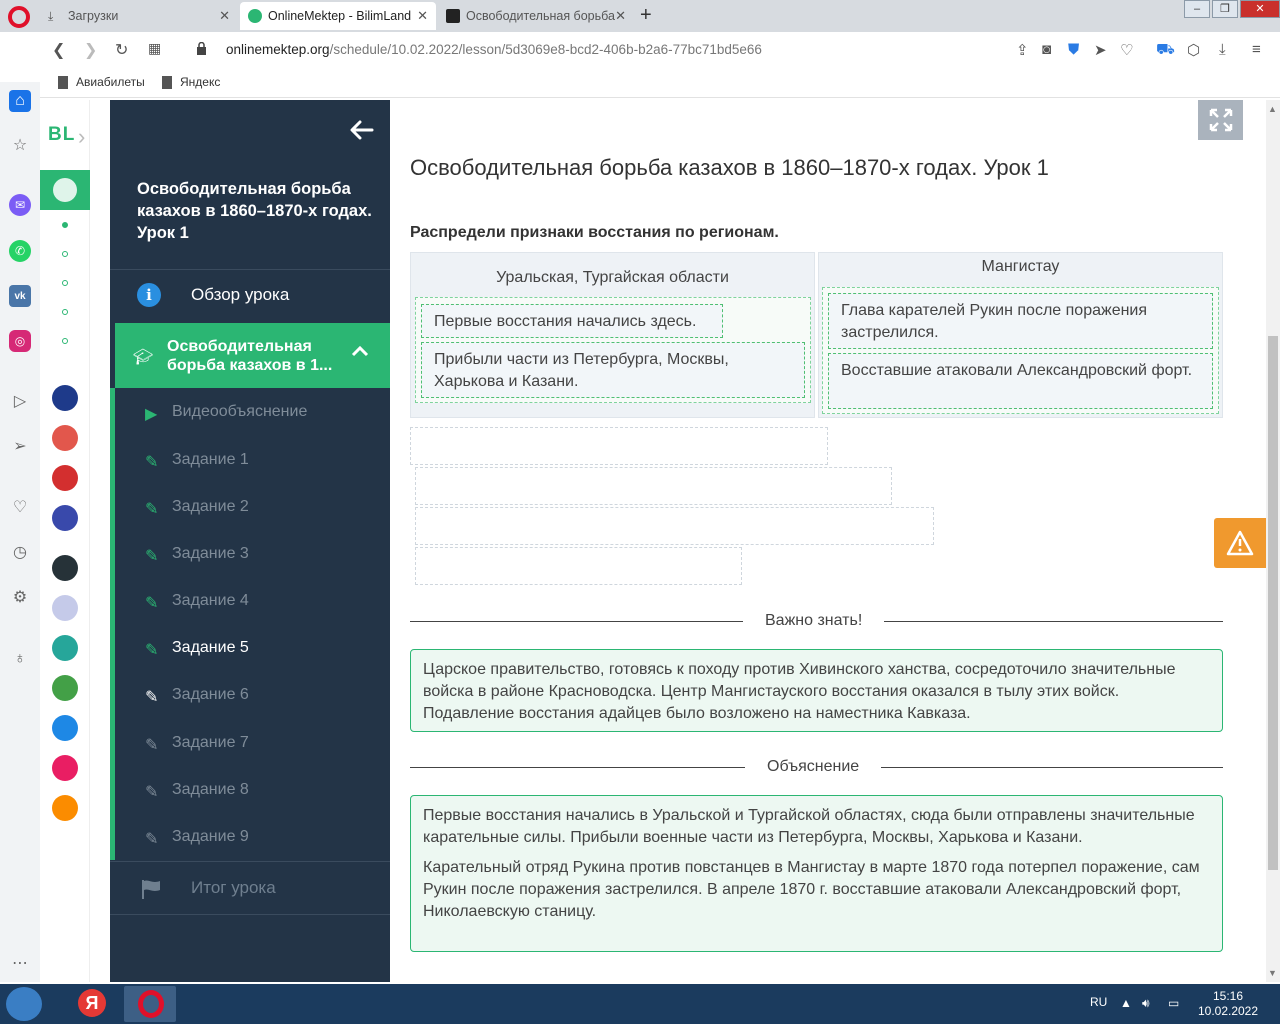 This screenshot has width=1280, height=1024. Describe the element at coordinates (20, 963) in the screenshot. I see `more-icon: ⋯` at that location.